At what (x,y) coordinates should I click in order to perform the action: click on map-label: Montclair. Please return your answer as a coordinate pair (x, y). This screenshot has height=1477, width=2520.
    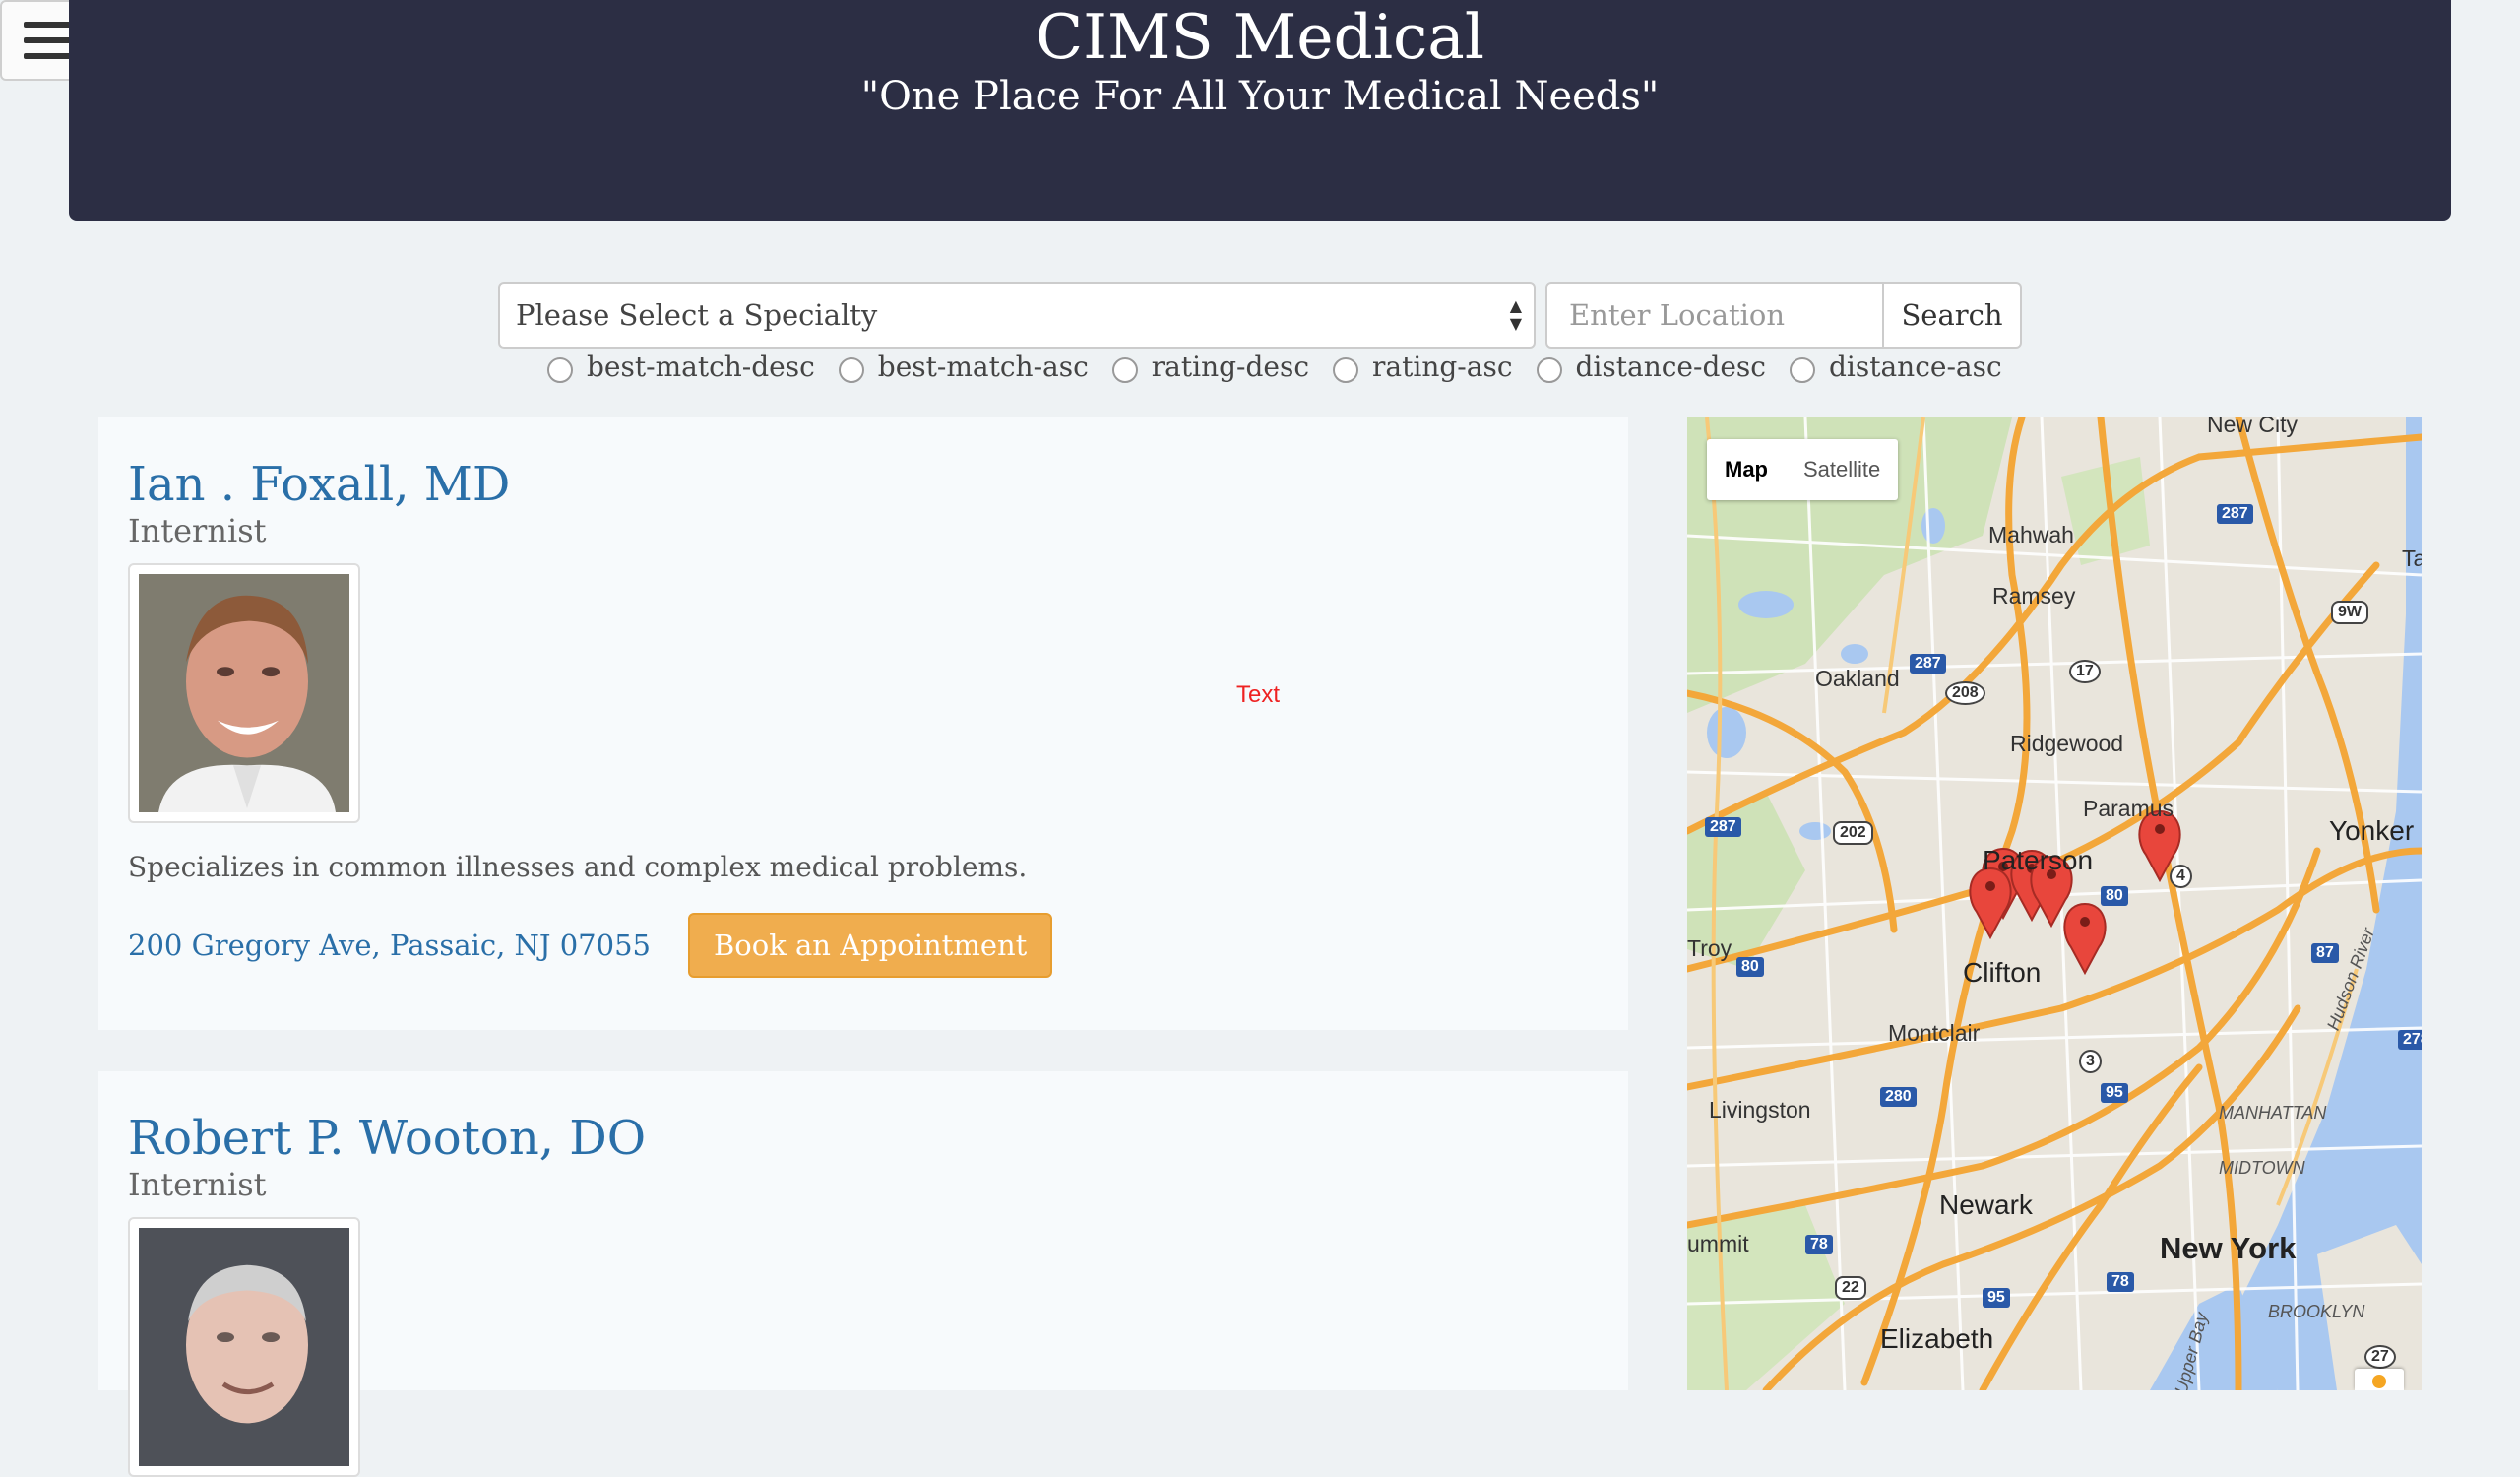
    Looking at the image, I should click on (1934, 1033).